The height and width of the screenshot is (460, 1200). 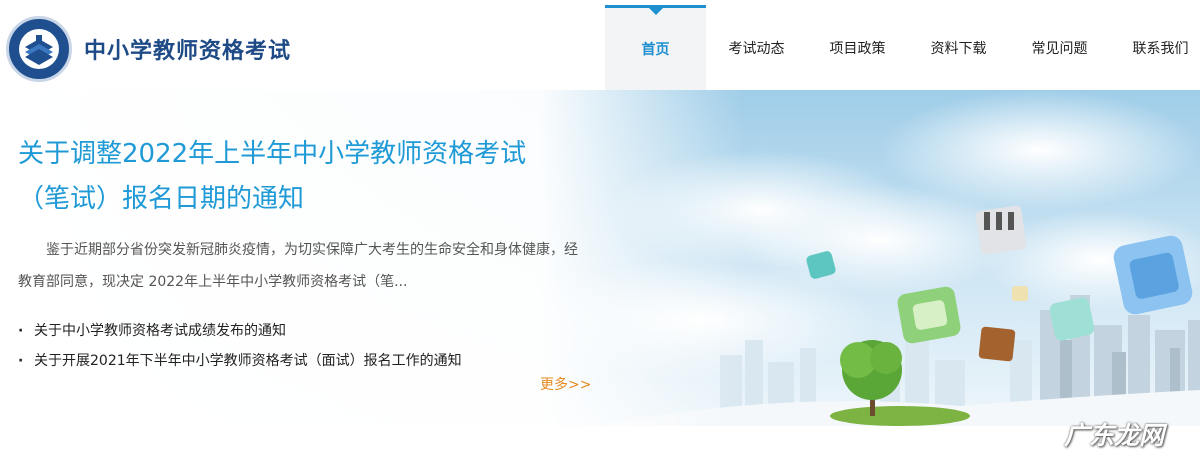 What do you see at coordinates (1155, 47) in the screenshot?
I see `nav-contact: 联系我们` at bounding box center [1155, 47].